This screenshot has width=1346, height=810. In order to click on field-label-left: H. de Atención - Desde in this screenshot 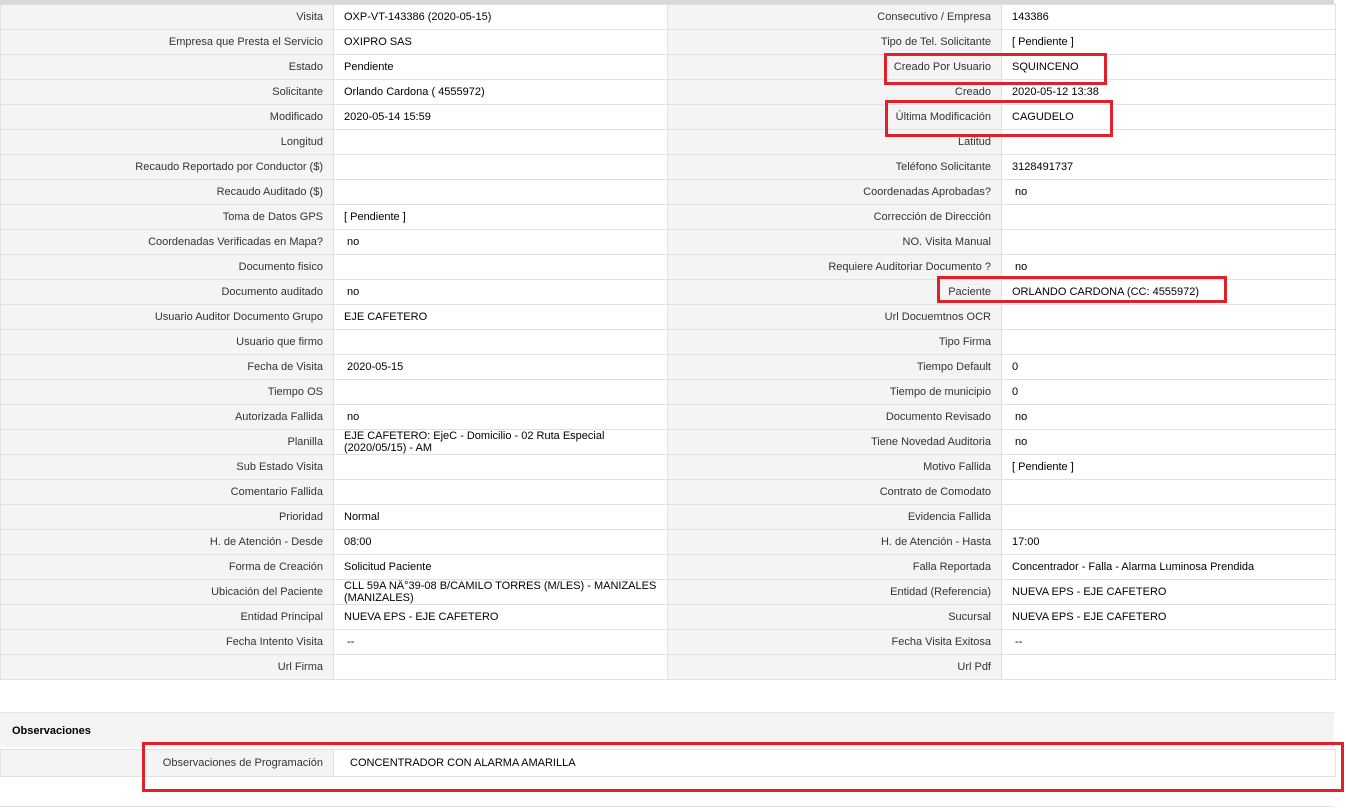, I will do `click(167, 542)`.